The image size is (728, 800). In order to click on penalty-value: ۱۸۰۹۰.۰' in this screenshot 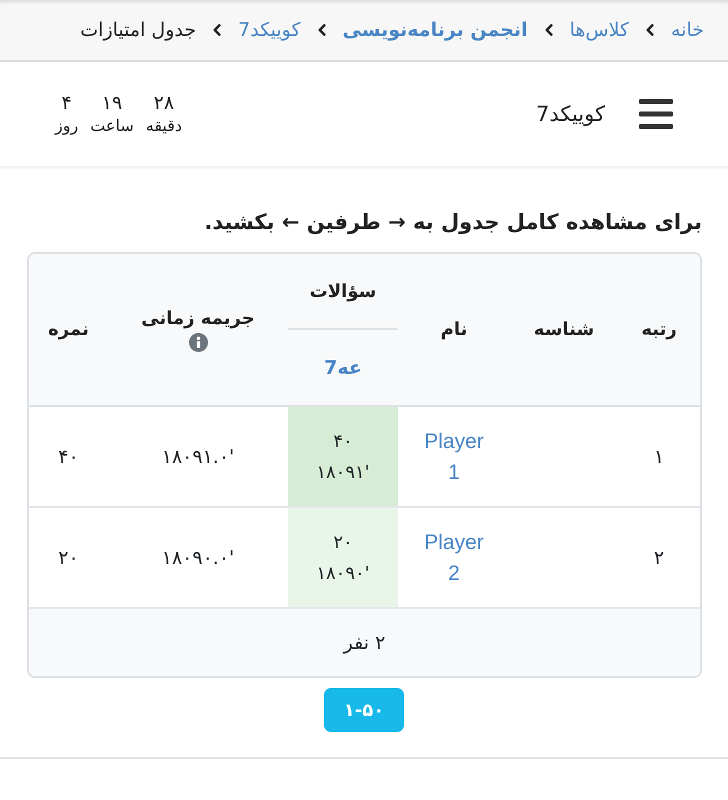, I will do `click(198, 557)`.